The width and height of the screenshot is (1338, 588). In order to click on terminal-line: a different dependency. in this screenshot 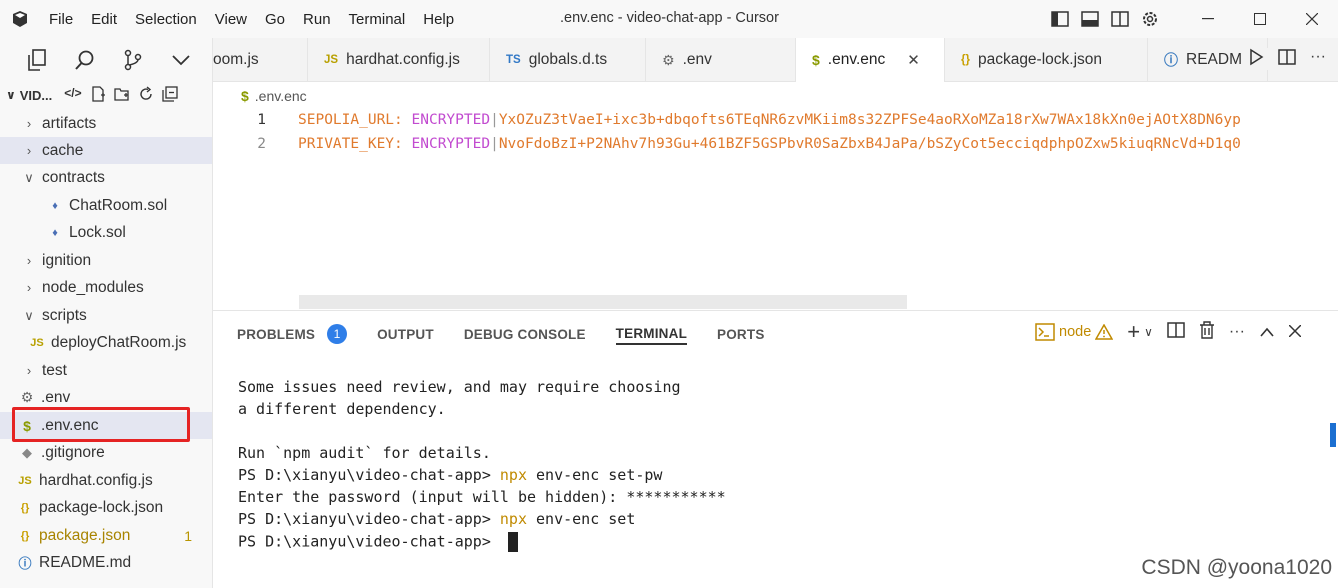, I will do `click(342, 409)`.